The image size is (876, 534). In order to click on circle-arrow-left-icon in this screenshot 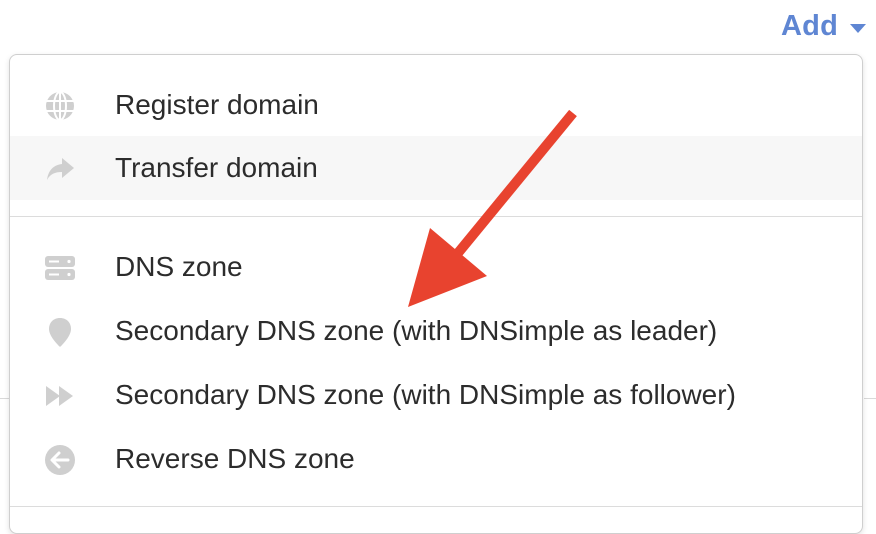, I will do `click(60, 460)`.